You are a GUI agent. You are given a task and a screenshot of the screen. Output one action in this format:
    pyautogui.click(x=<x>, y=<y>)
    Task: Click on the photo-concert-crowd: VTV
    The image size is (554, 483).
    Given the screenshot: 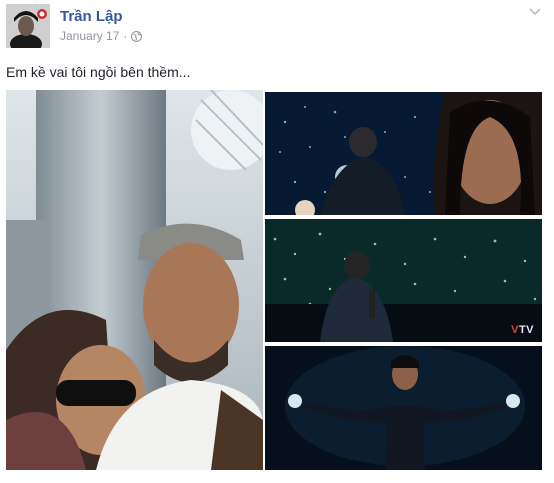 What is the action you would take?
    pyautogui.click(x=403, y=280)
    